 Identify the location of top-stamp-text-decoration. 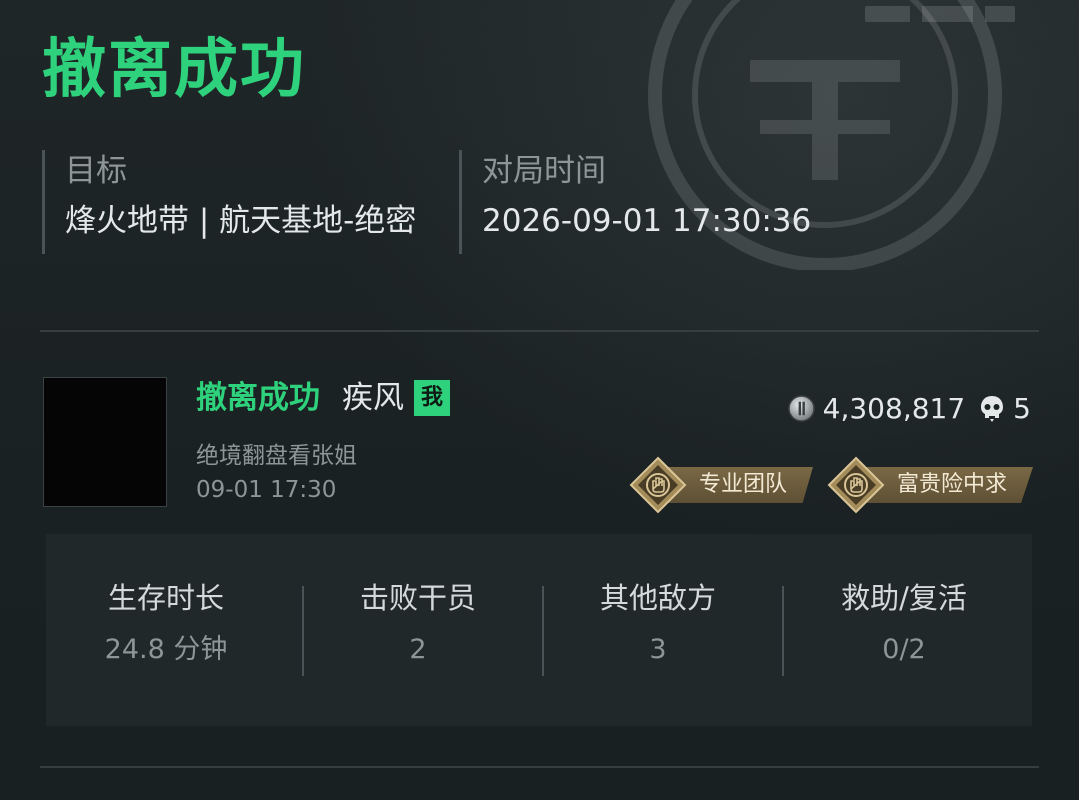
(940, 14).